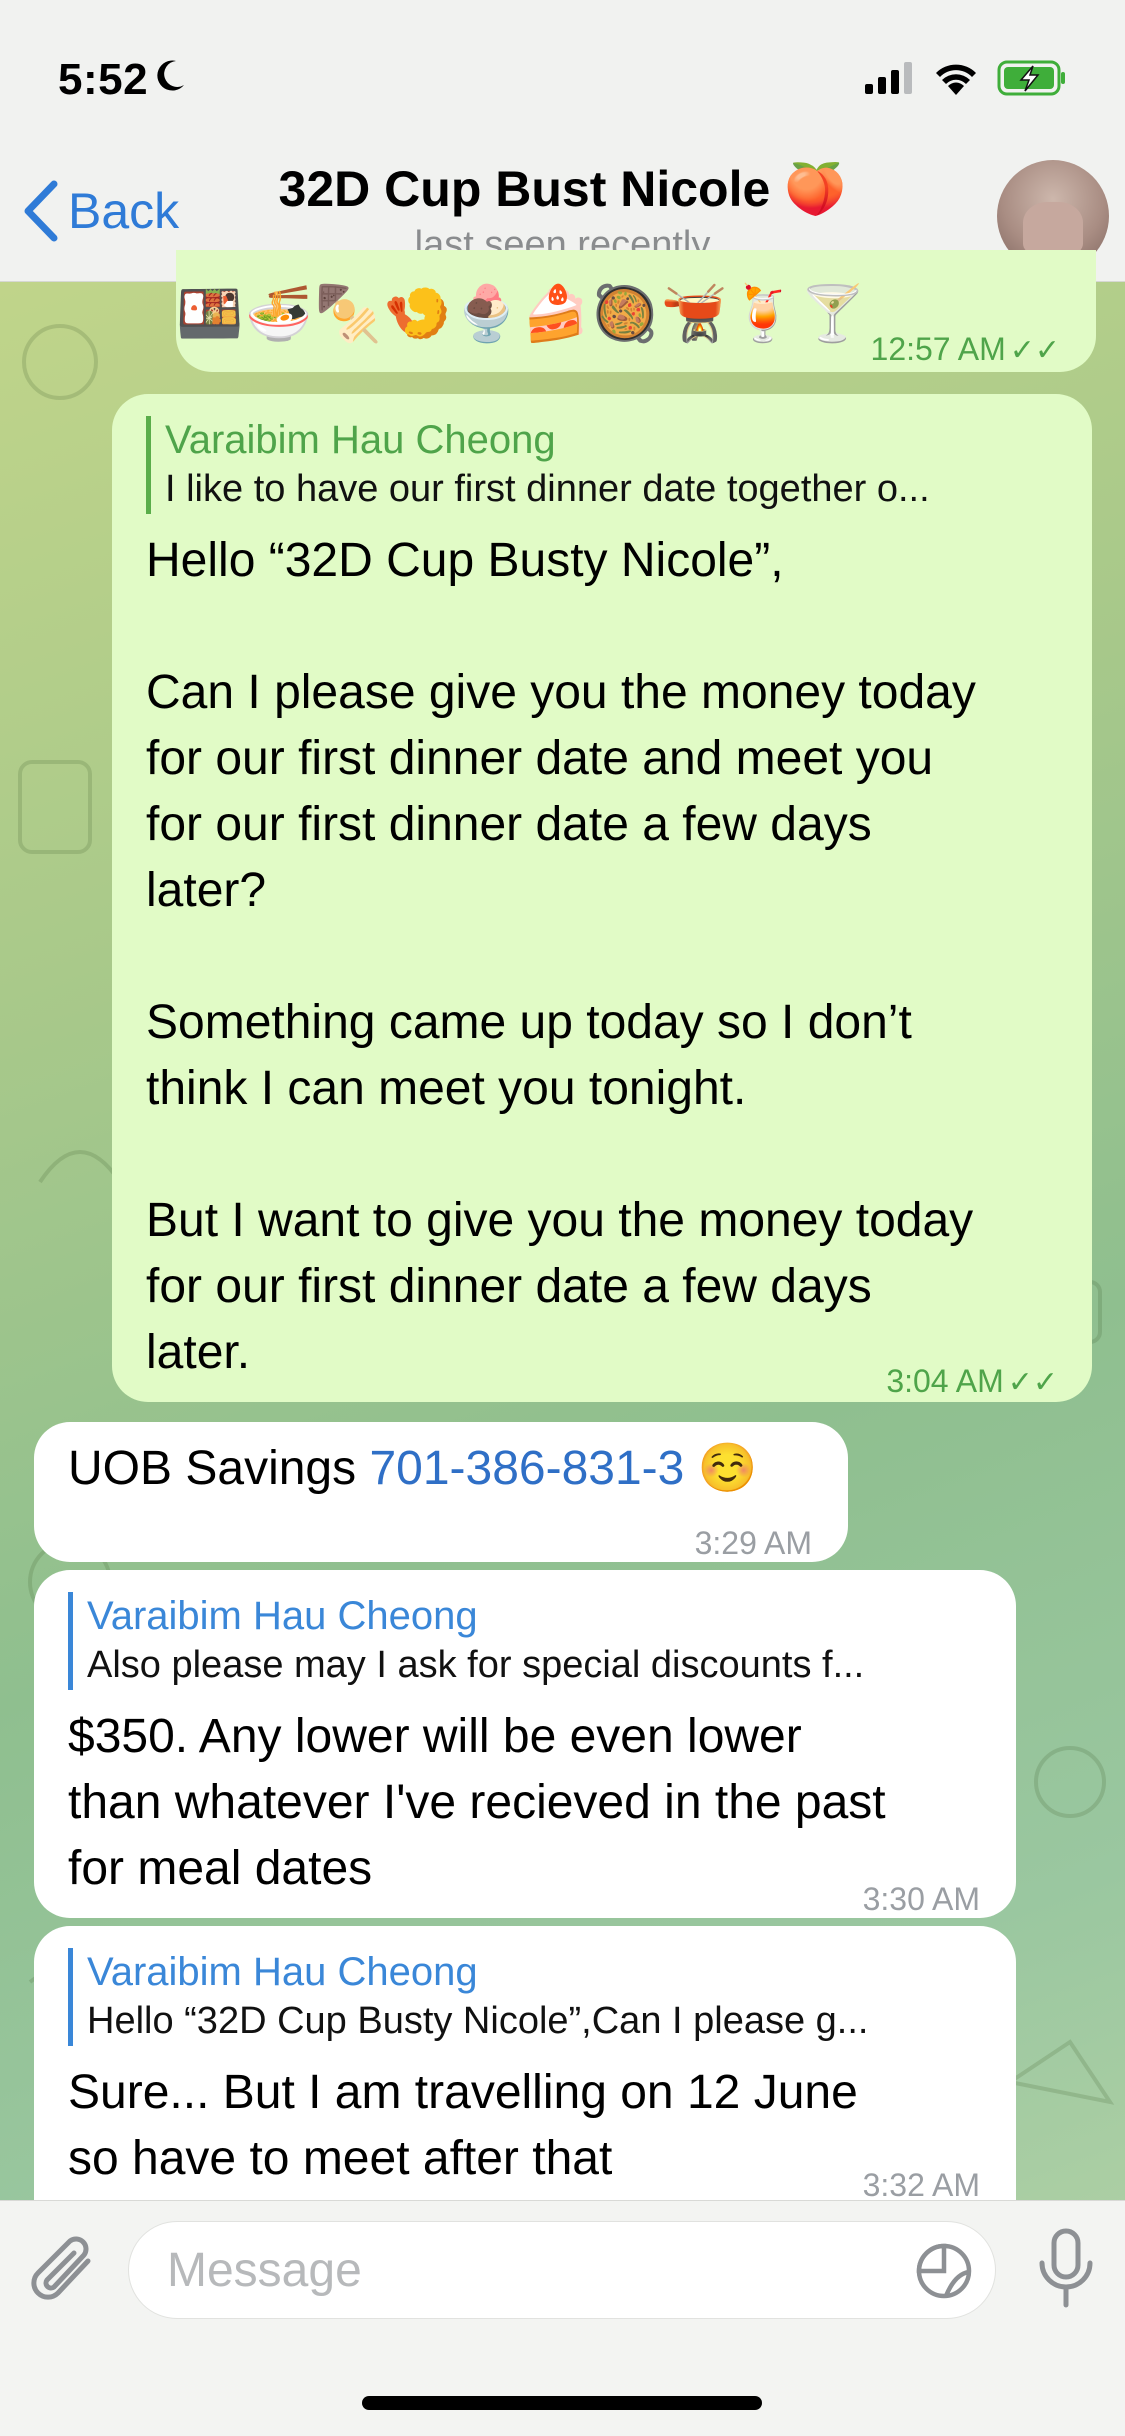  I want to click on battery-charging-icon, so click(1031, 78).